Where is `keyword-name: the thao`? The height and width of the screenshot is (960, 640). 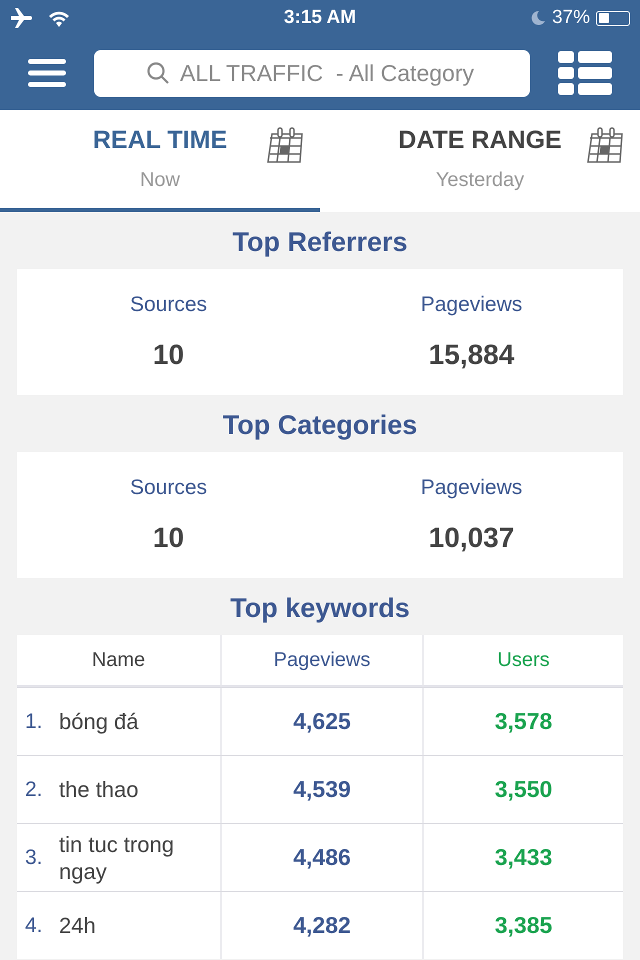 keyword-name: the thao is located at coordinates (99, 789).